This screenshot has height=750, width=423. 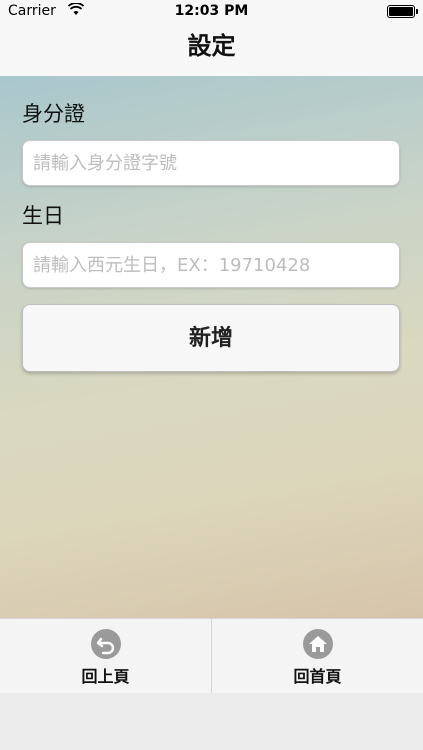 What do you see at coordinates (402, 11) in the screenshot?
I see `battery-icon` at bounding box center [402, 11].